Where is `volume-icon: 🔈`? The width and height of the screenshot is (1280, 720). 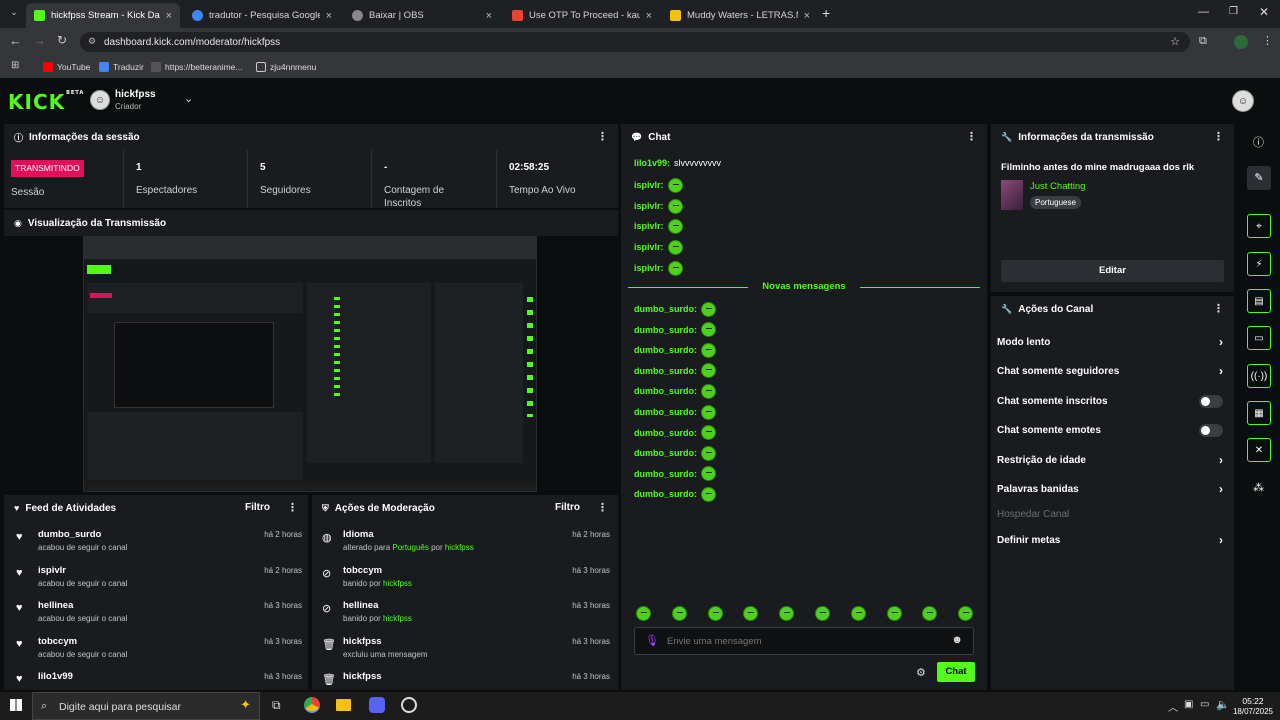
volume-icon: 🔈 is located at coordinates (1223, 704).